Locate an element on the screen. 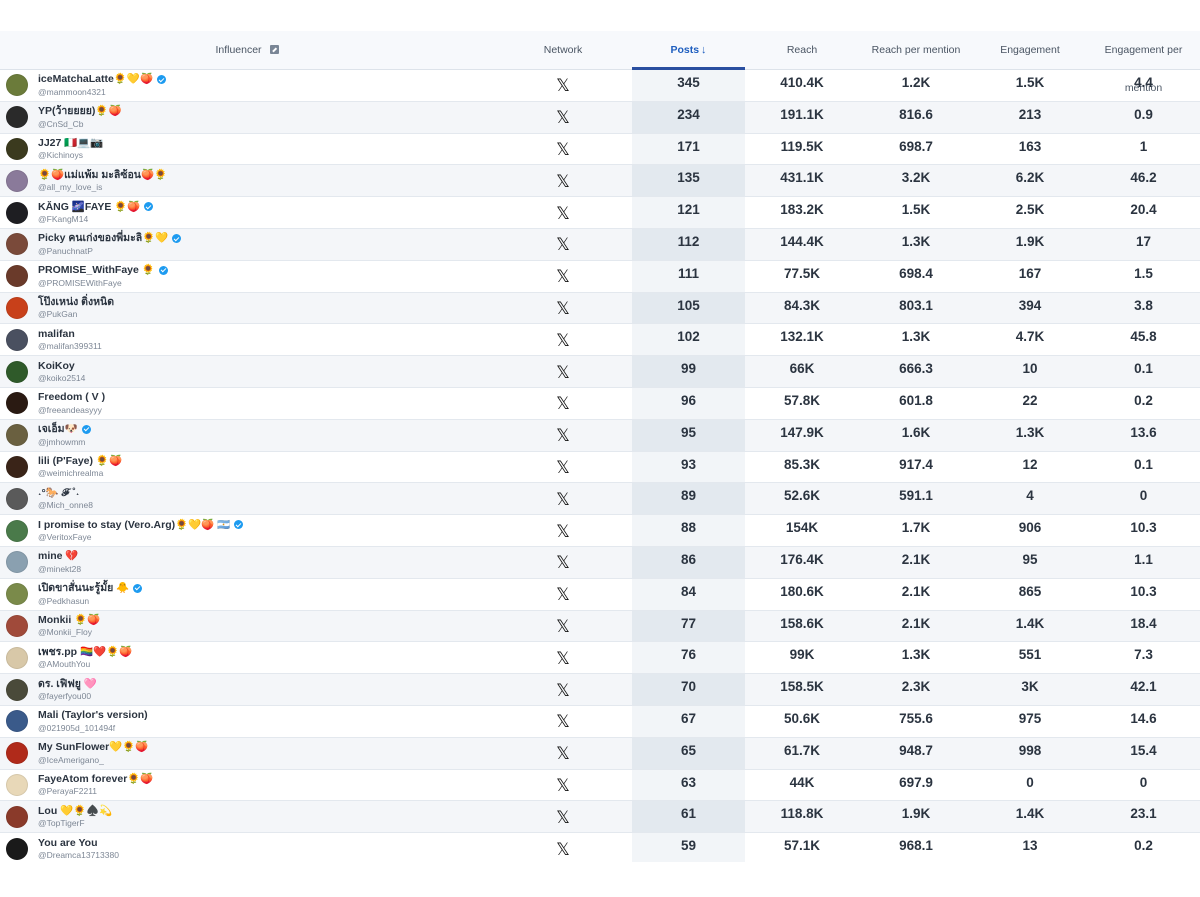 This screenshot has height=897, width=1200. influencer-cell: YP(ว้ายยยย)🌻🍑 @CnSd_Cb is located at coordinates (247, 117).